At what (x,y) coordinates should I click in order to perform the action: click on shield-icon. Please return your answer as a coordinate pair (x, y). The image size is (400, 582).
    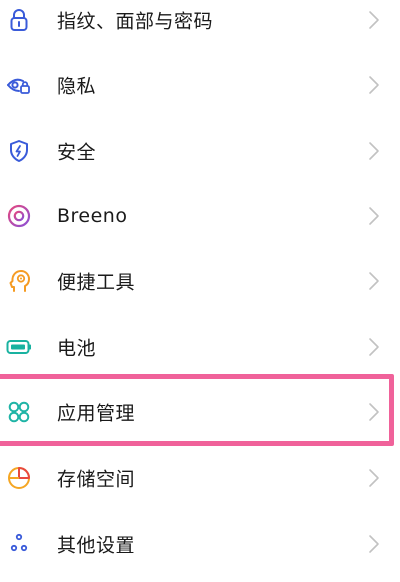
    Looking at the image, I should click on (19, 151).